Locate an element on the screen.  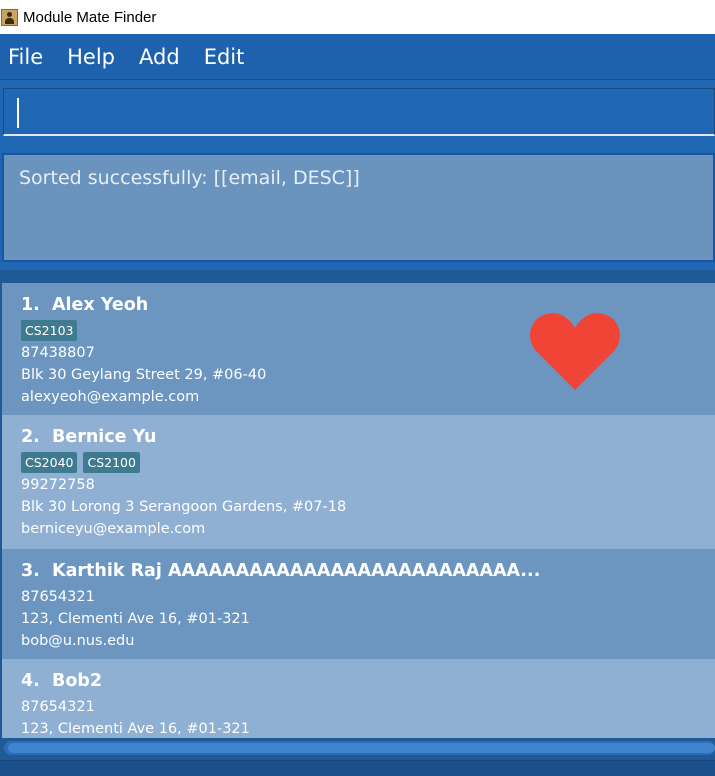
person-name: 4. Bob2 is located at coordinates (62, 681).